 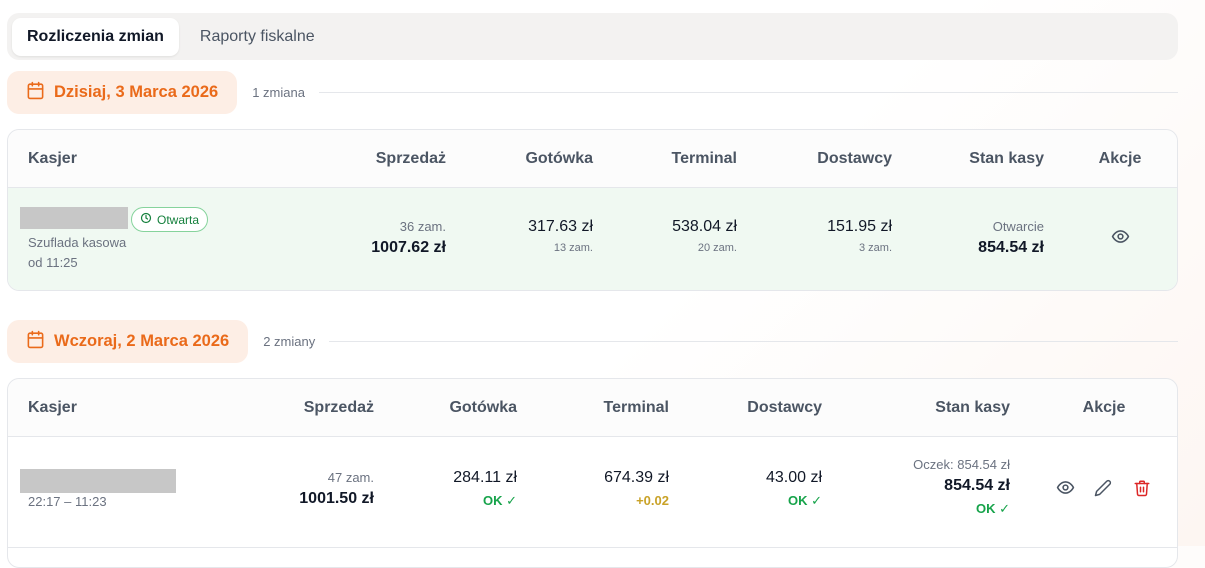 What do you see at coordinates (377, 238) in the screenshot?
I see `sales-cell: 36 zam. 1007.62 zł` at bounding box center [377, 238].